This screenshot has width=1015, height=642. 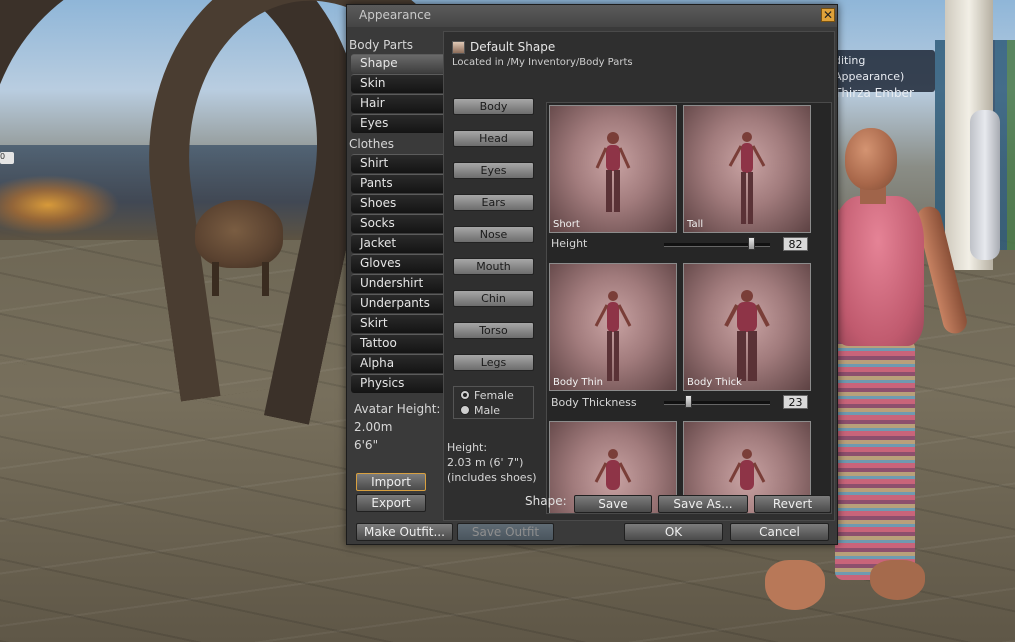 I want to click on male-radio: Male, so click(x=480, y=410).